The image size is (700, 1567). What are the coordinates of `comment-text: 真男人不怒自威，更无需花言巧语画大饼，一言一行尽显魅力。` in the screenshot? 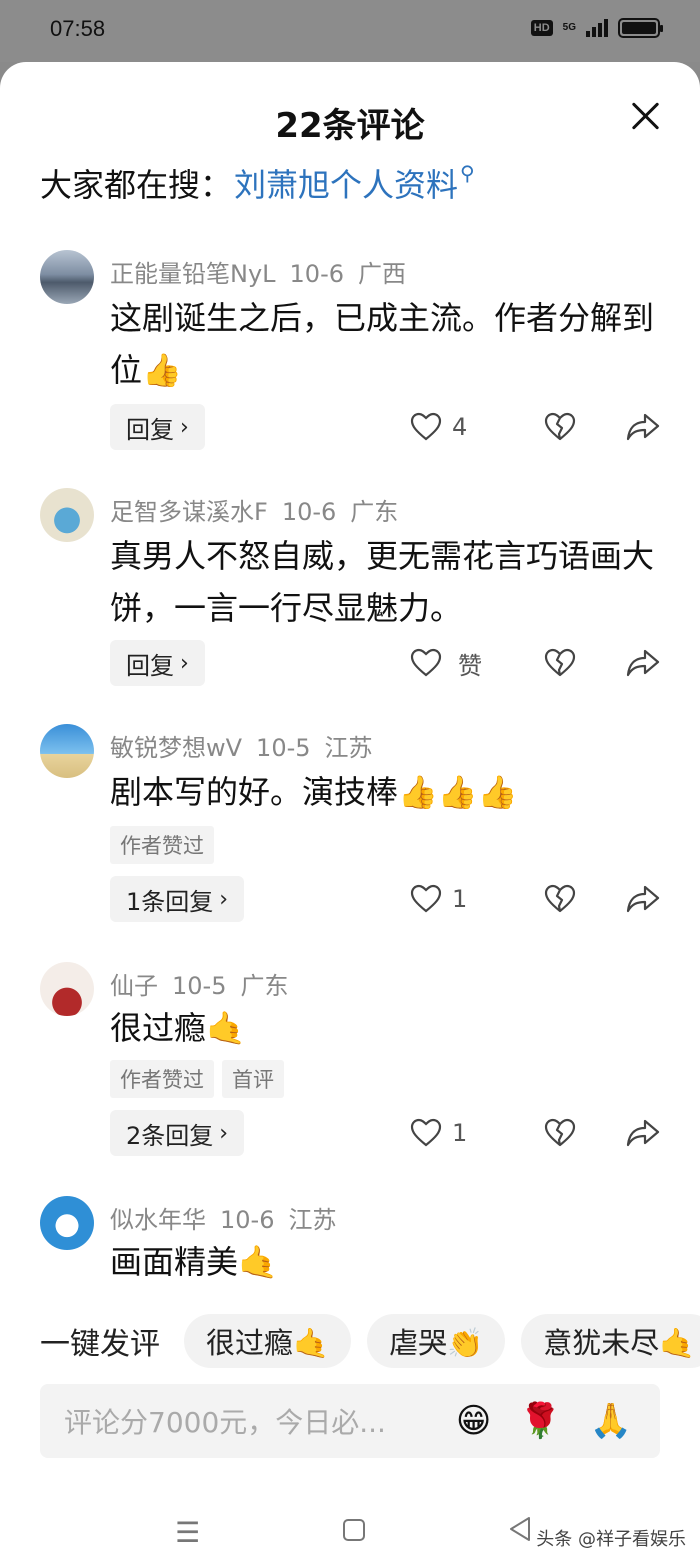 It's located at (382, 582).